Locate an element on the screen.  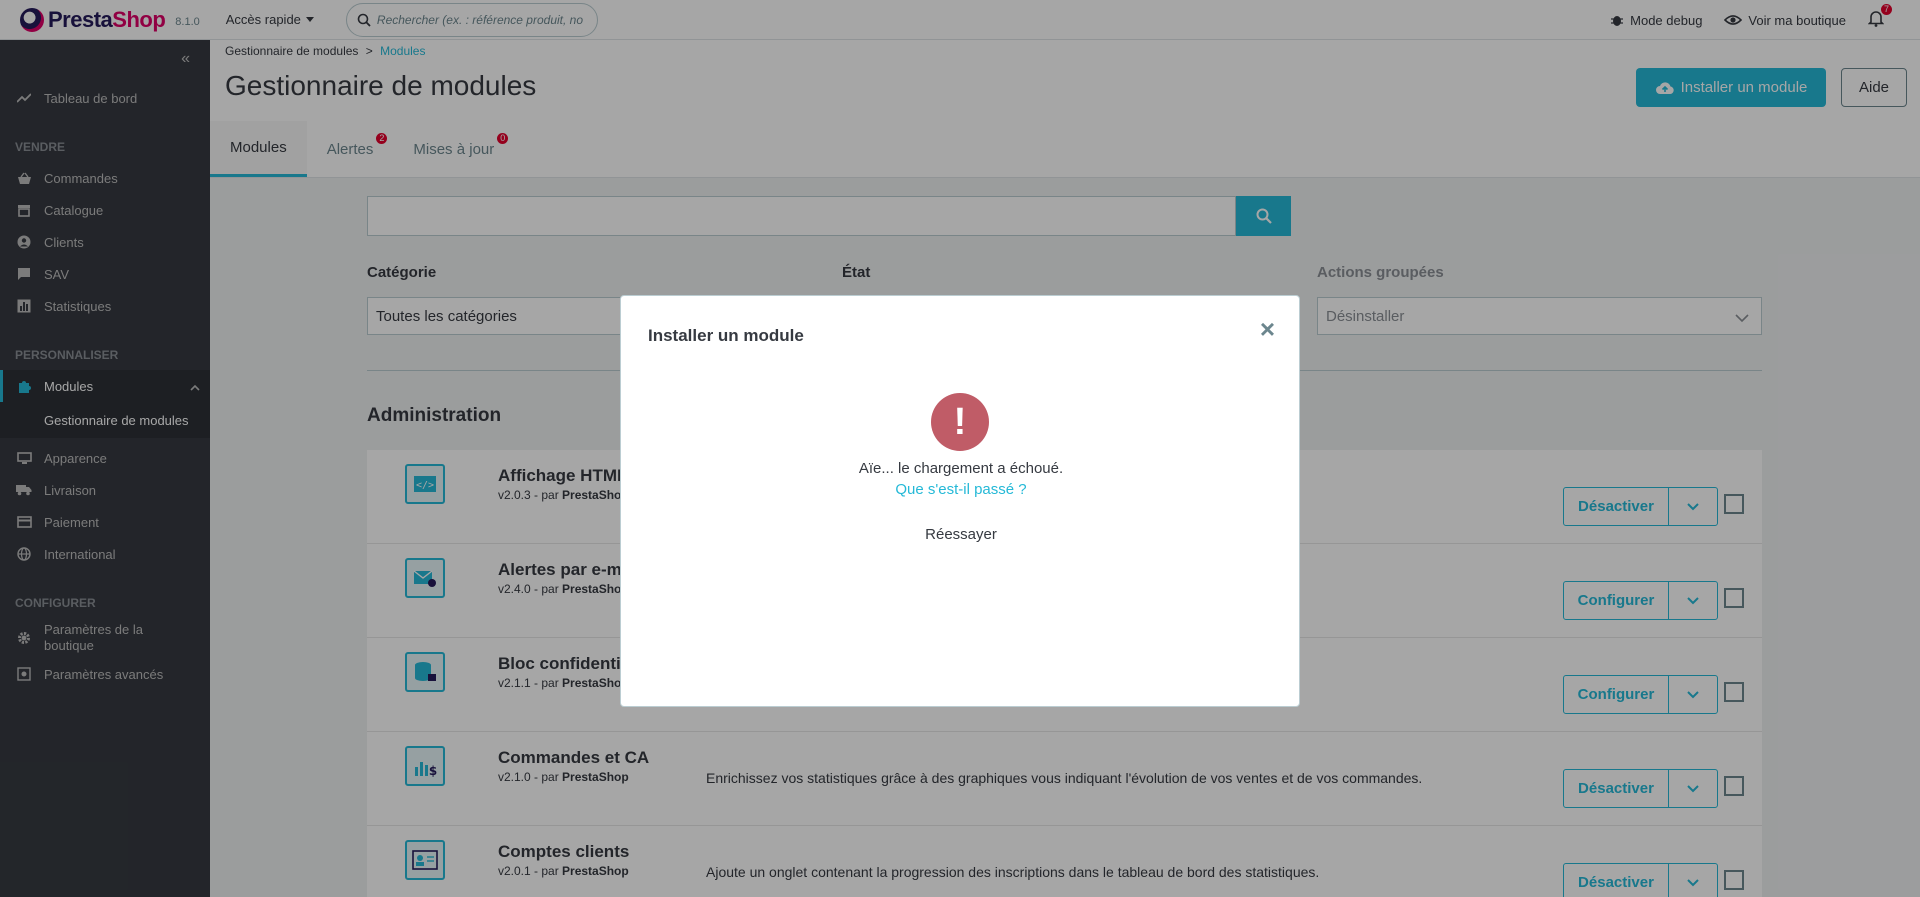
error-details-link-text: Que s'est-il passé ? is located at coordinates (960, 489).